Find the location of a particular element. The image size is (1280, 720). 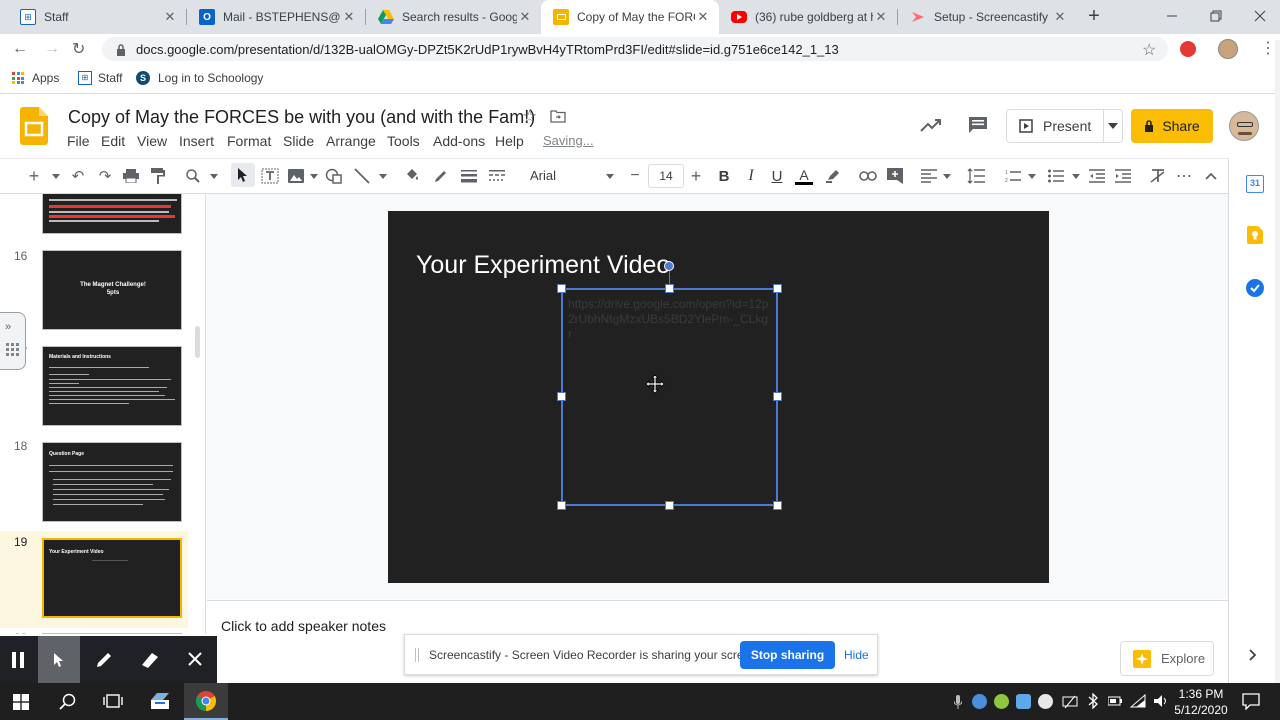

increase-indent-icon is located at coordinates (1123, 176).